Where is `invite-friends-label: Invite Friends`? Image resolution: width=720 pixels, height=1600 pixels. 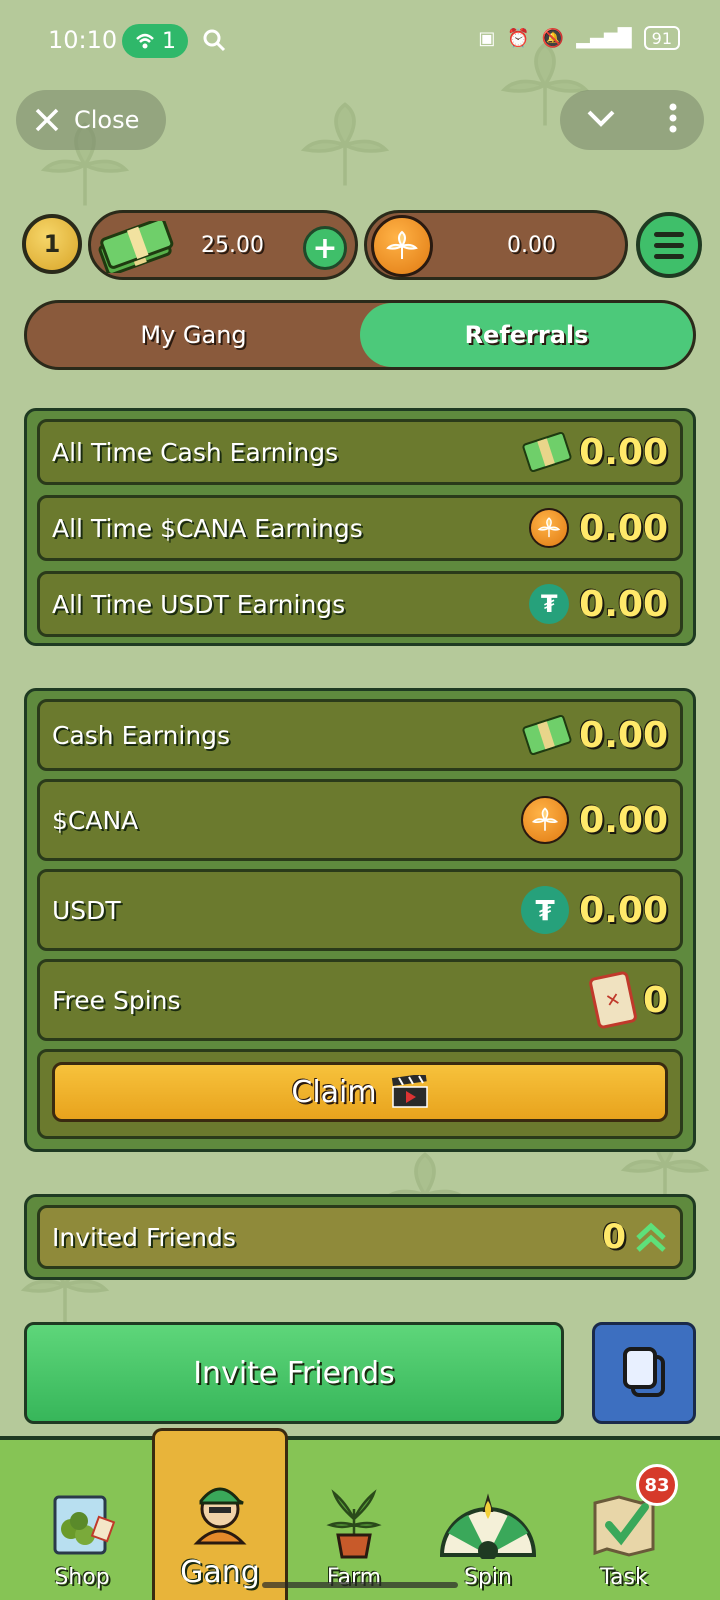
invite-friends-label: Invite Friends is located at coordinates (294, 1373).